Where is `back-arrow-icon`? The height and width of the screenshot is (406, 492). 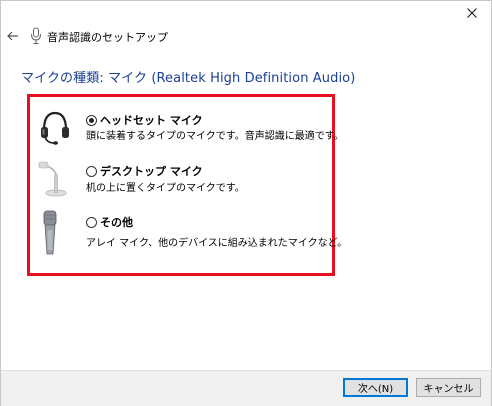 back-arrow-icon is located at coordinates (12, 36).